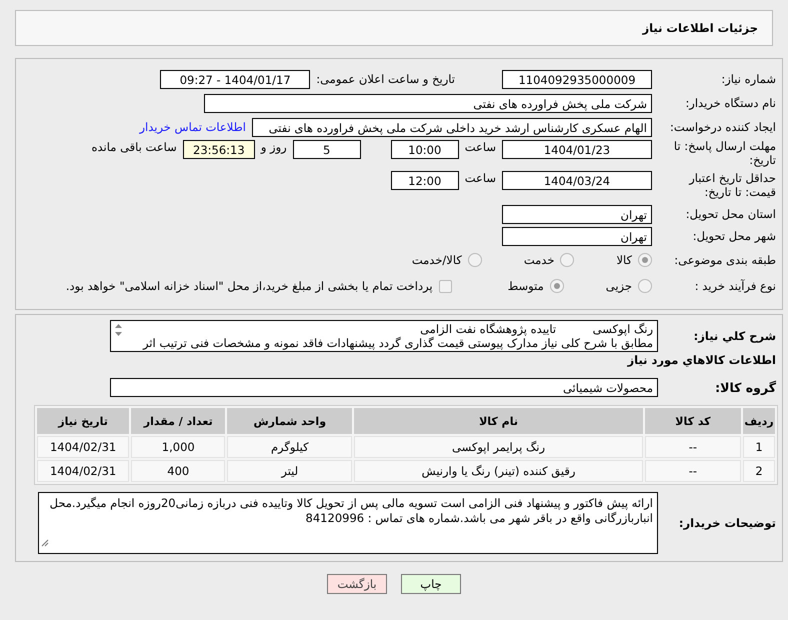  Describe the element at coordinates (424, 180) in the screenshot. I see `text-field: 12:00` at that location.